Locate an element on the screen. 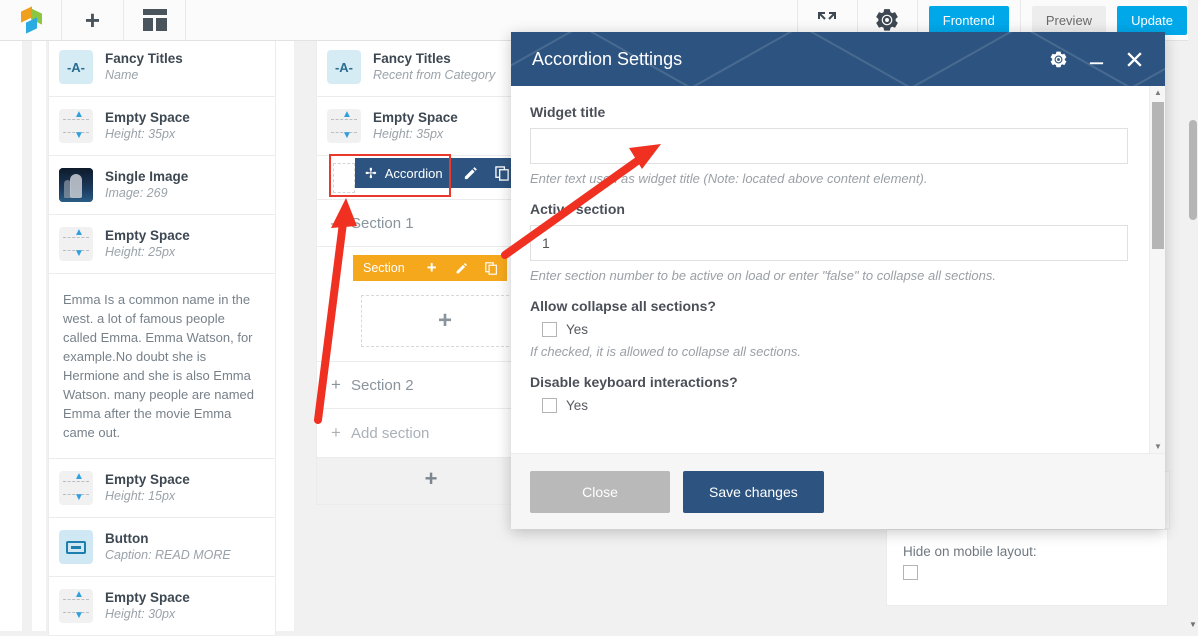  allow-collapse-checkbox is located at coordinates (549, 329).